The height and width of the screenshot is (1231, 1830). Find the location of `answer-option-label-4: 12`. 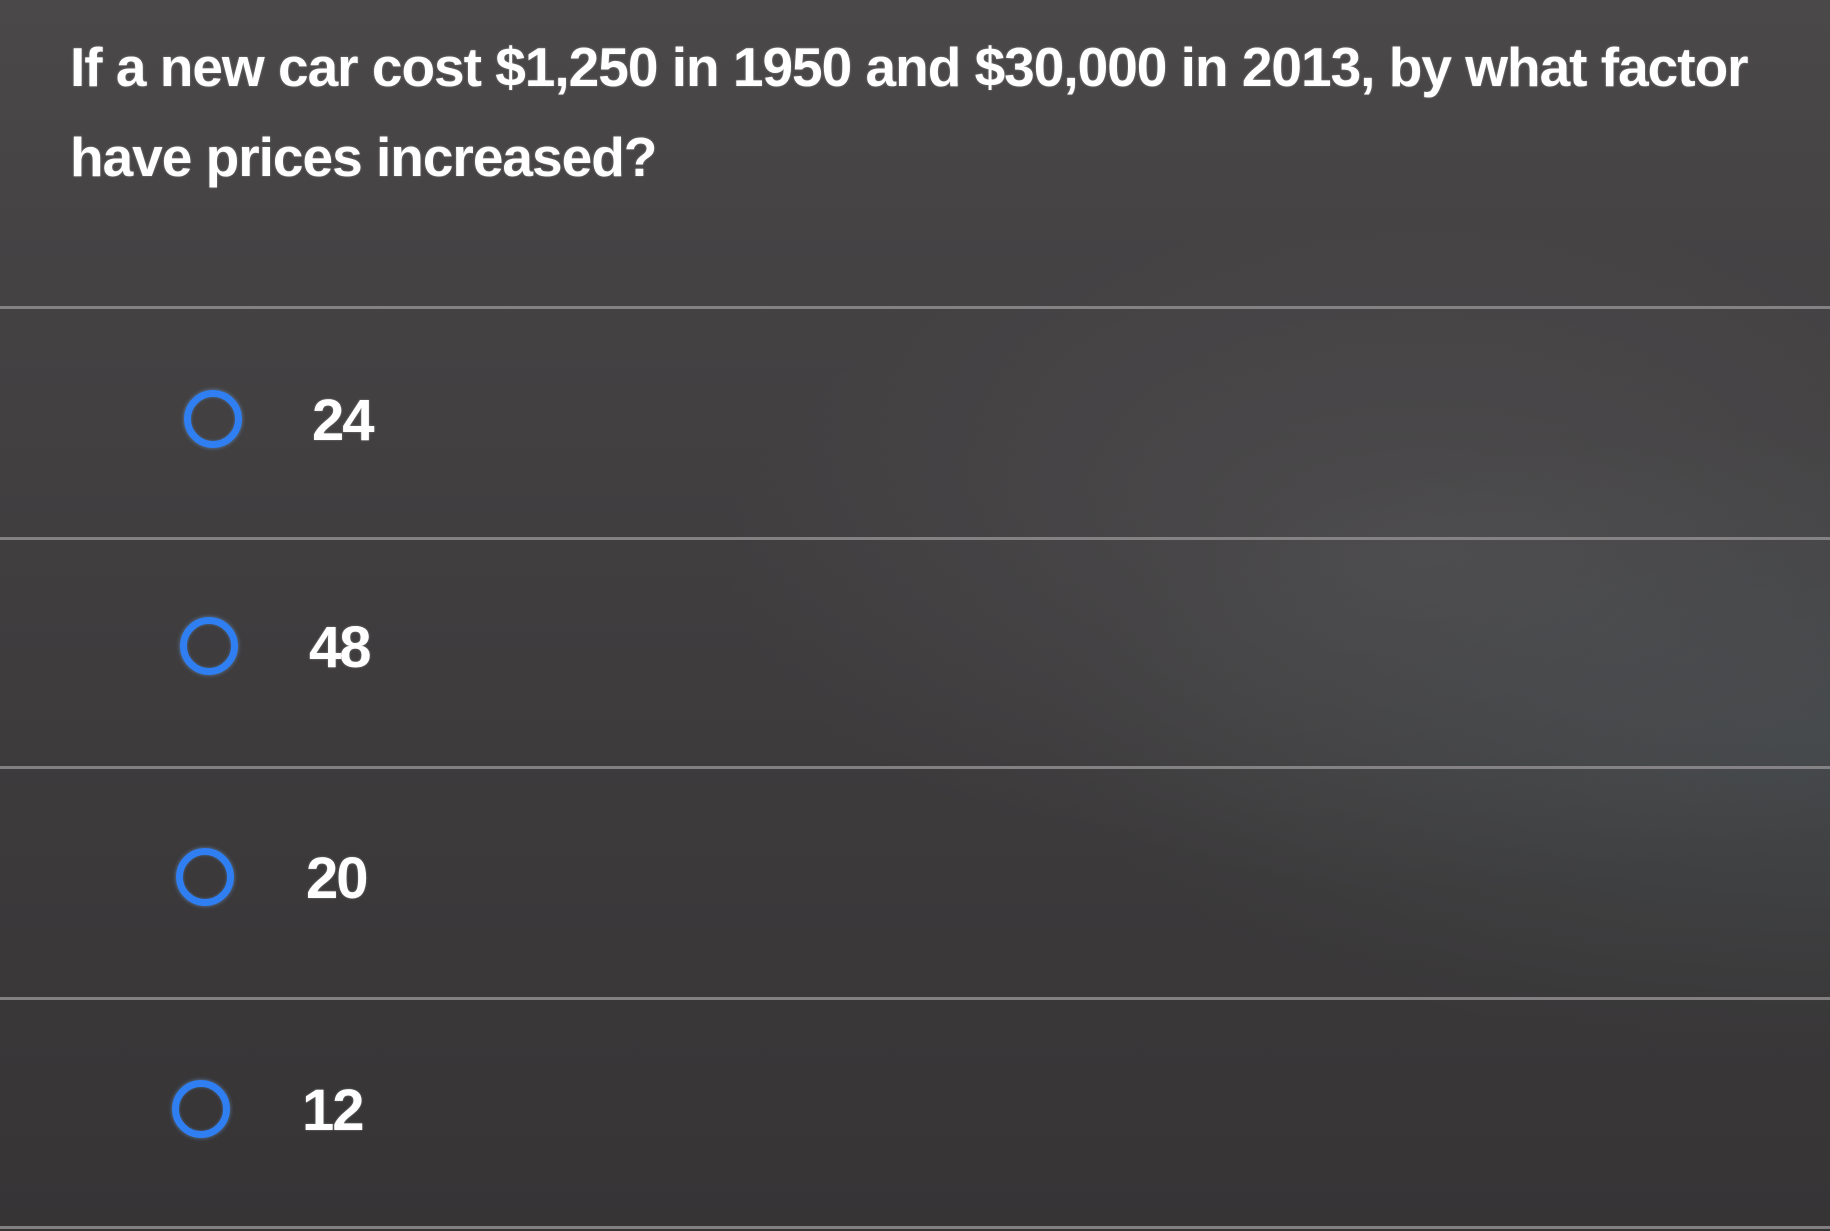

answer-option-label-4: 12 is located at coordinates (333, 1110).